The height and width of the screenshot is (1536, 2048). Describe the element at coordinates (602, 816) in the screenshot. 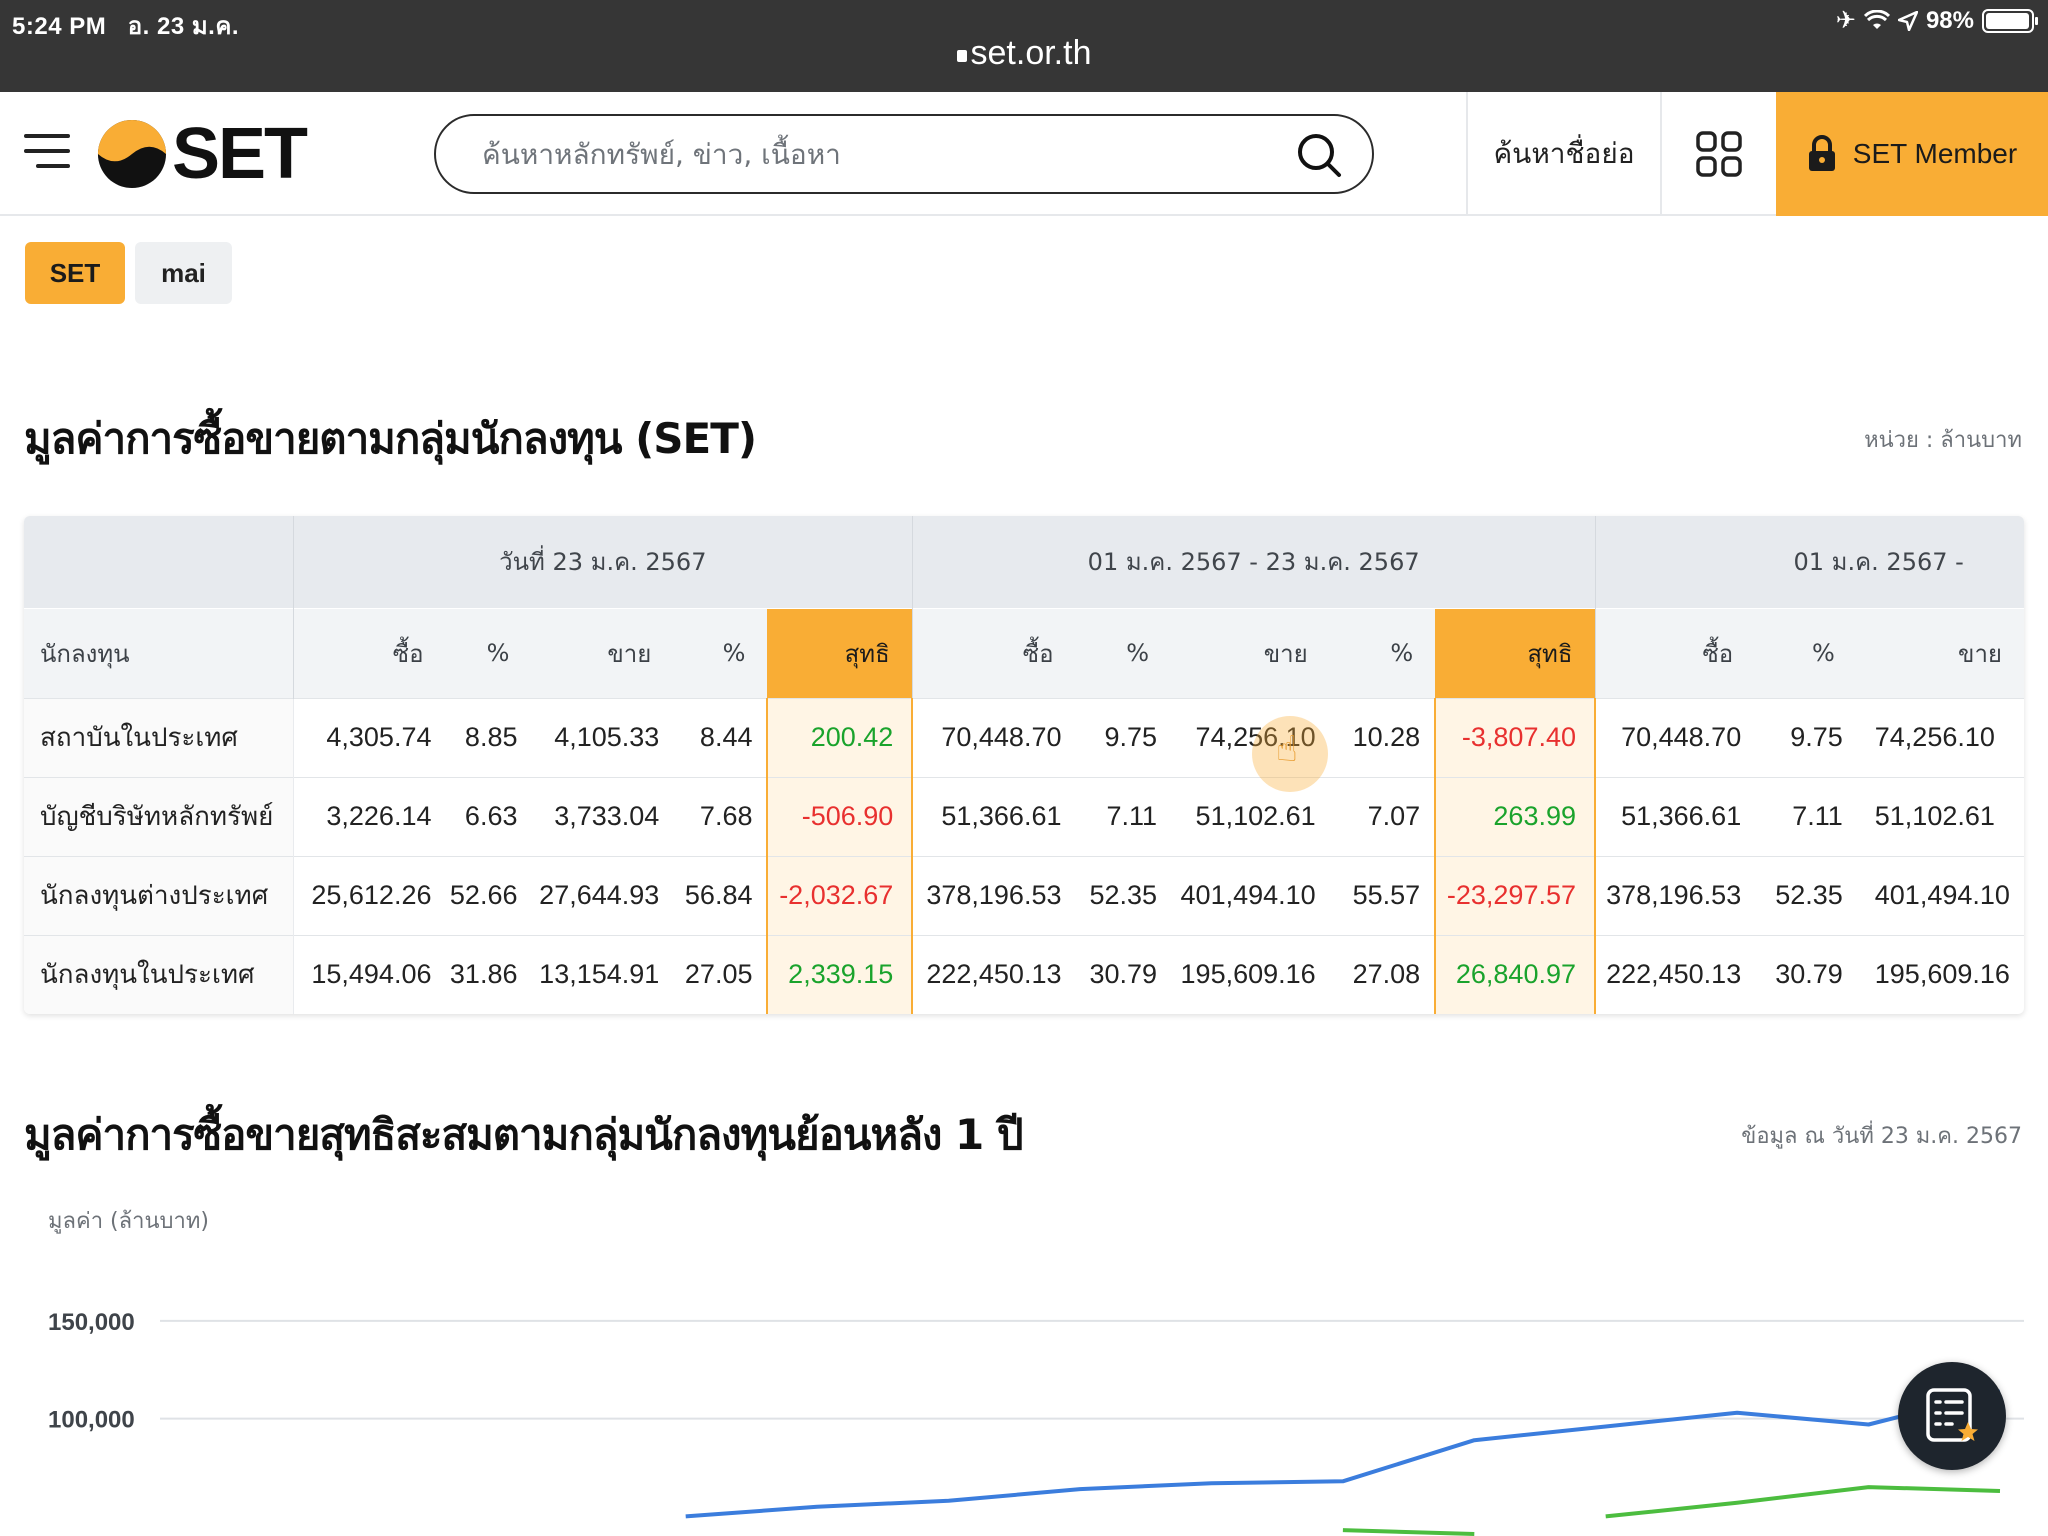

I see `cell-day-sell: 3,733.04` at that location.